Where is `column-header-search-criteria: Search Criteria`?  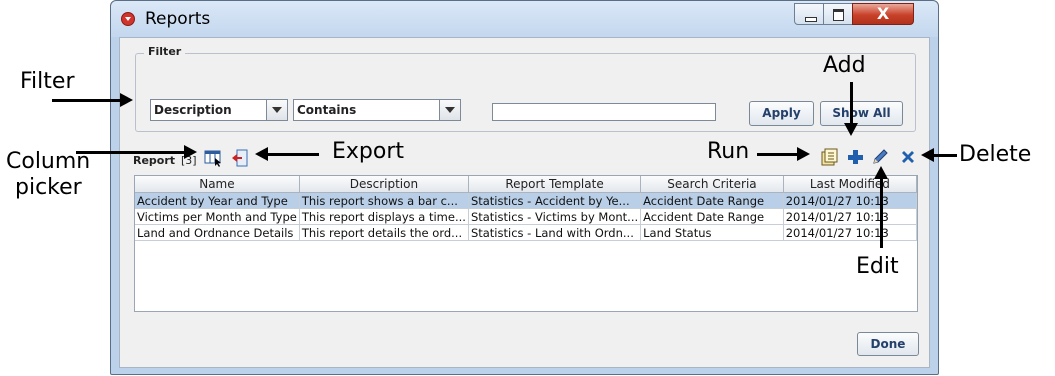 column-header-search-criteria: Search Criteria is located at coordinates (712, 184).